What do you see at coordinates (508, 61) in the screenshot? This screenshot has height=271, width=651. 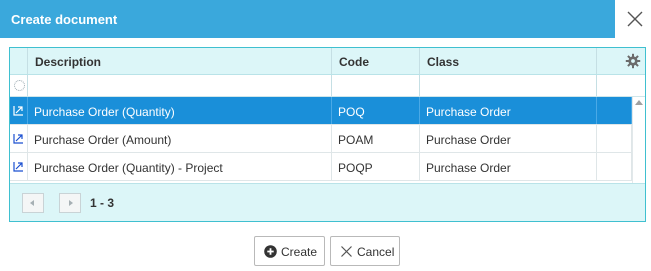 I see `column-header-class: Class` at bounding box center [508, 61].